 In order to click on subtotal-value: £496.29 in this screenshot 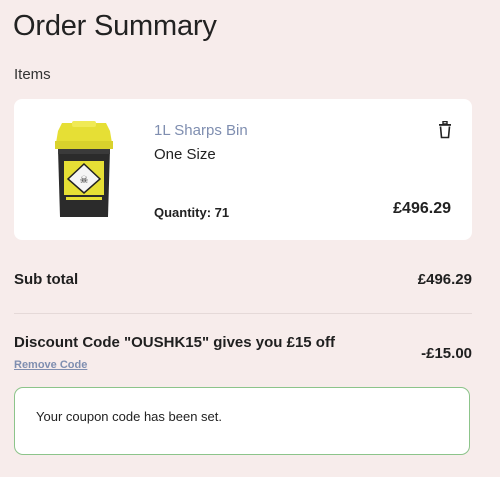, I will do `click(444, 279)`.